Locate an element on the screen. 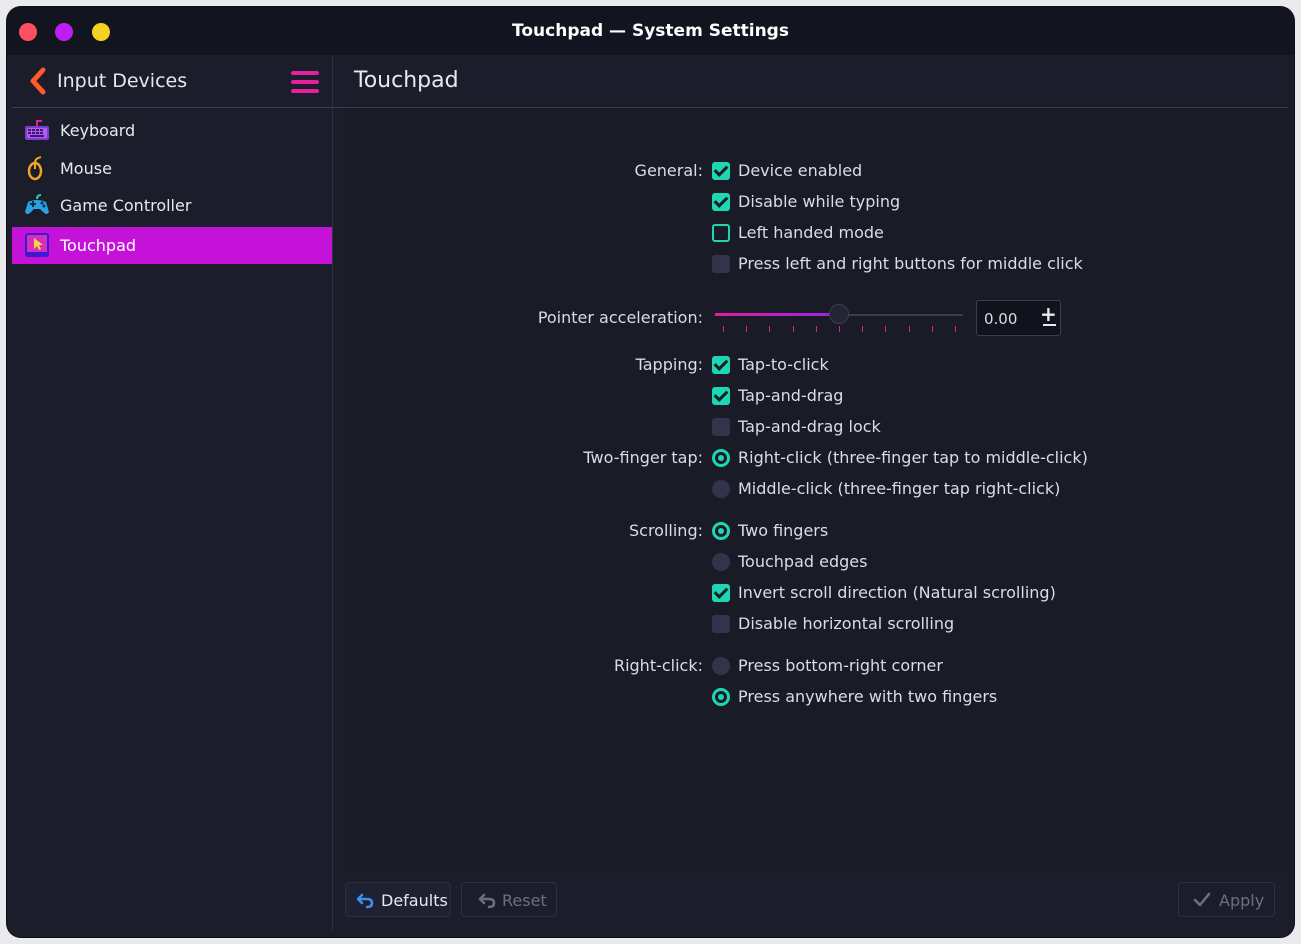  mouse-icon is located at coordinates (35, 168).